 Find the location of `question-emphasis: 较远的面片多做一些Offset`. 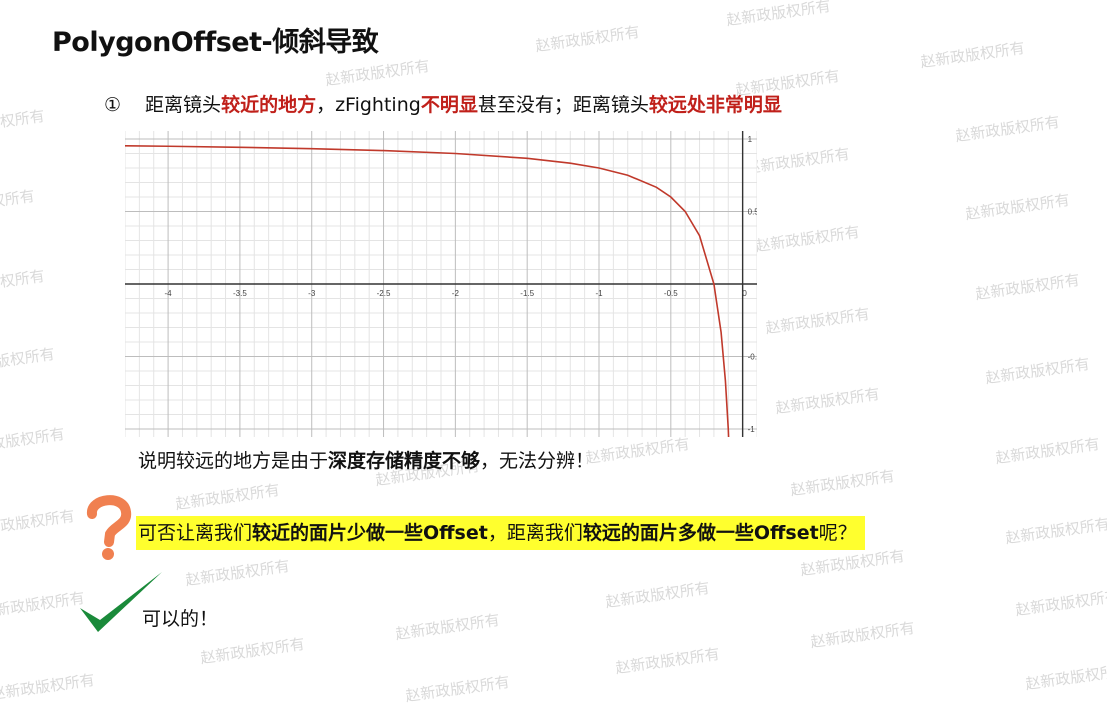

question-emphasis: 较远的面片多做一些Offset is located at coordinates (700, 533).